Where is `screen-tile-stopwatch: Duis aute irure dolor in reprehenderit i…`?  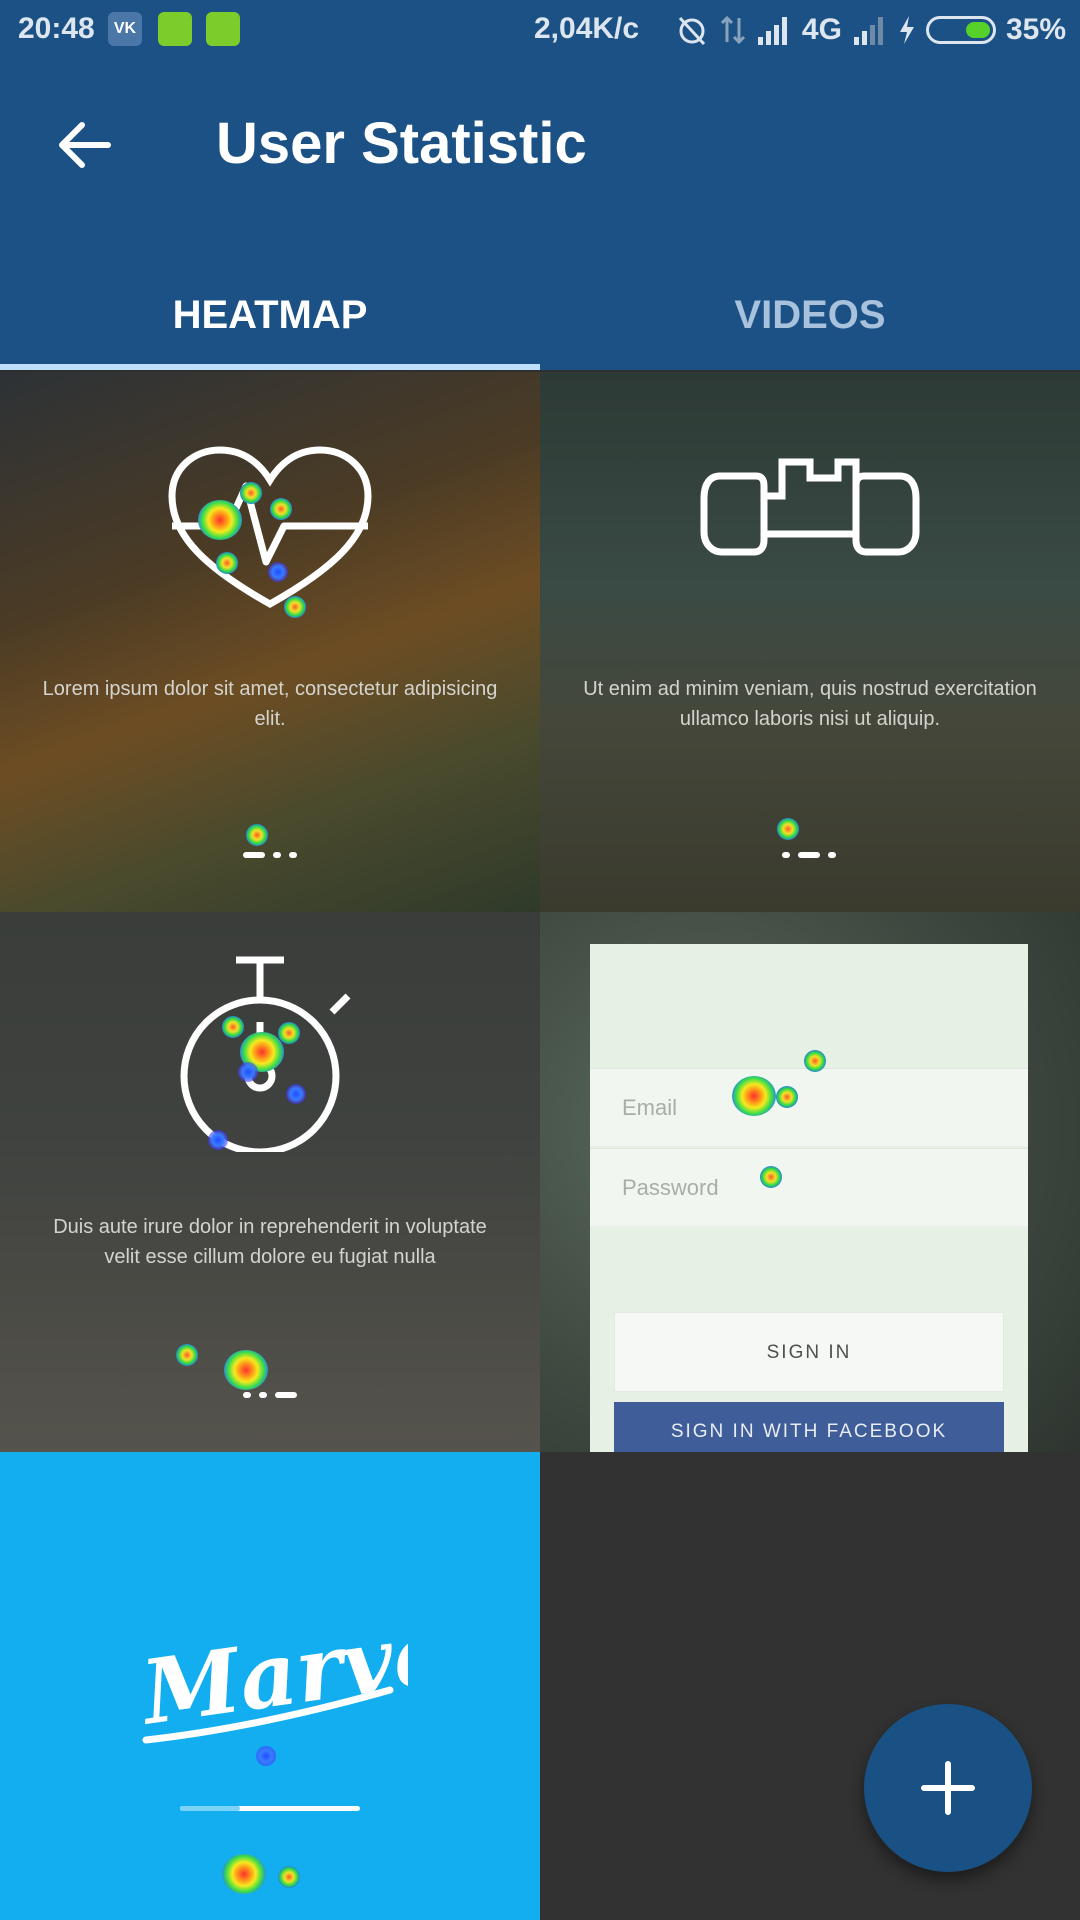
screen-tile-stopwatch: Duis aute irure dolor in reprehenderit i… is located at coordinates (270, 1182).